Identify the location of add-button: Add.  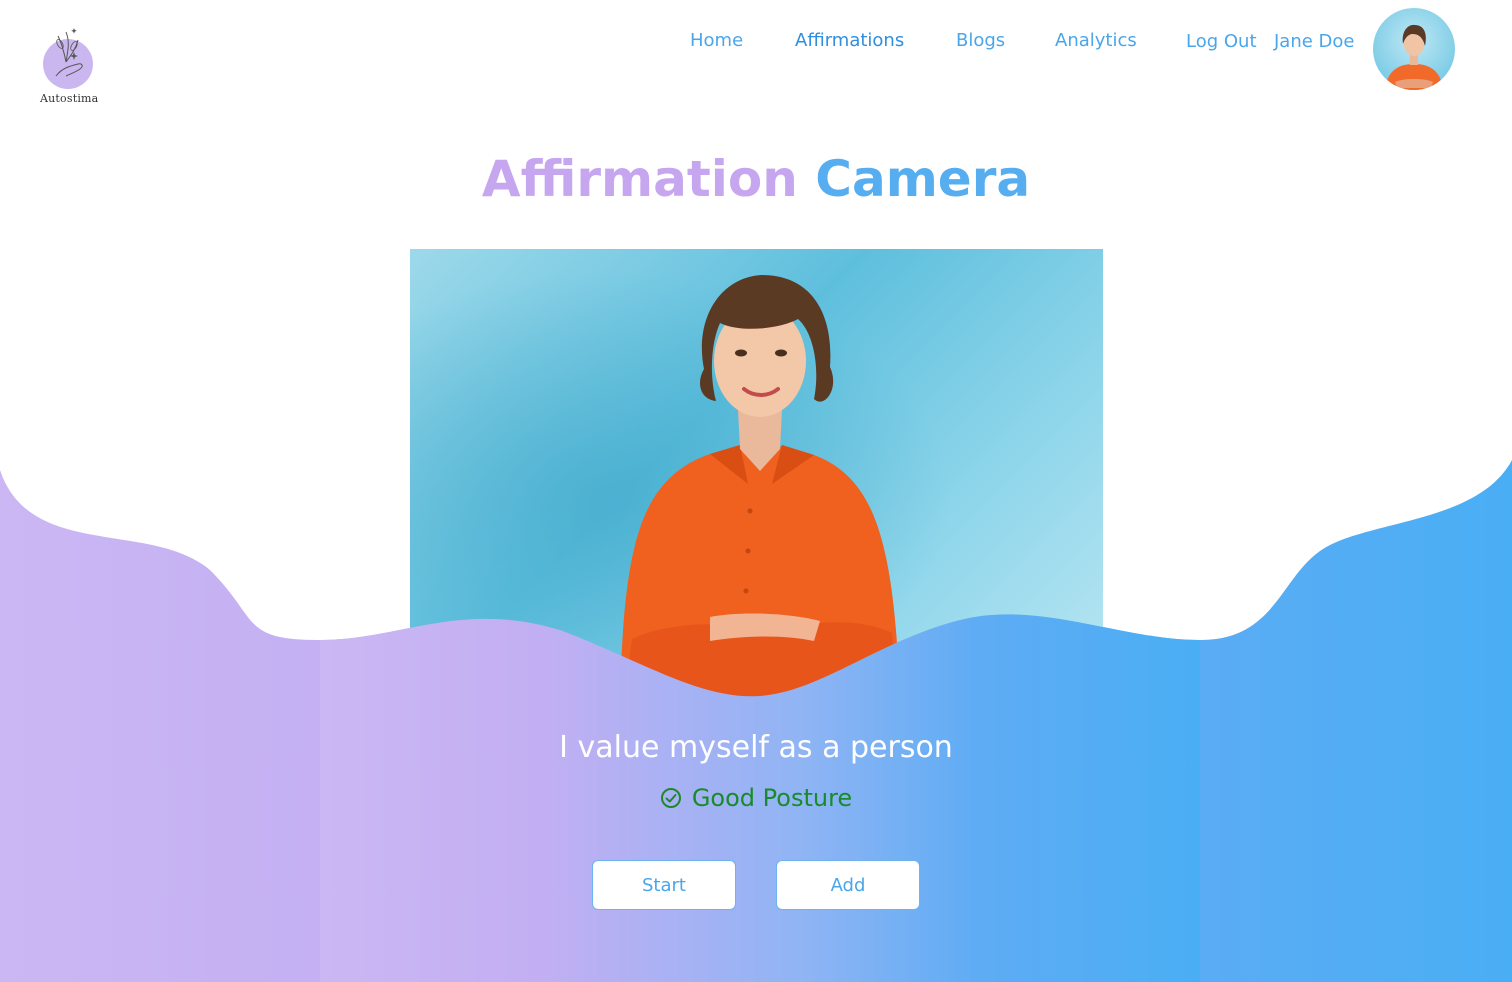
(848, 885).